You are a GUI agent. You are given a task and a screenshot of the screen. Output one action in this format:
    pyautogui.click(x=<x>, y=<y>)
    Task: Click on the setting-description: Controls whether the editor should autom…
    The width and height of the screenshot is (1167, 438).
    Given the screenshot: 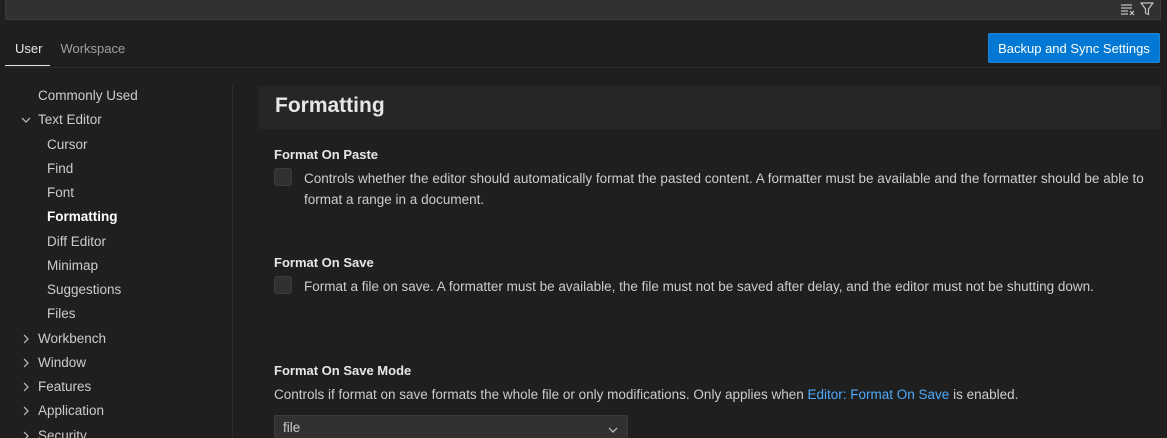 What is the action you would take?
    pyautogui.click(x=724, y=189)
    